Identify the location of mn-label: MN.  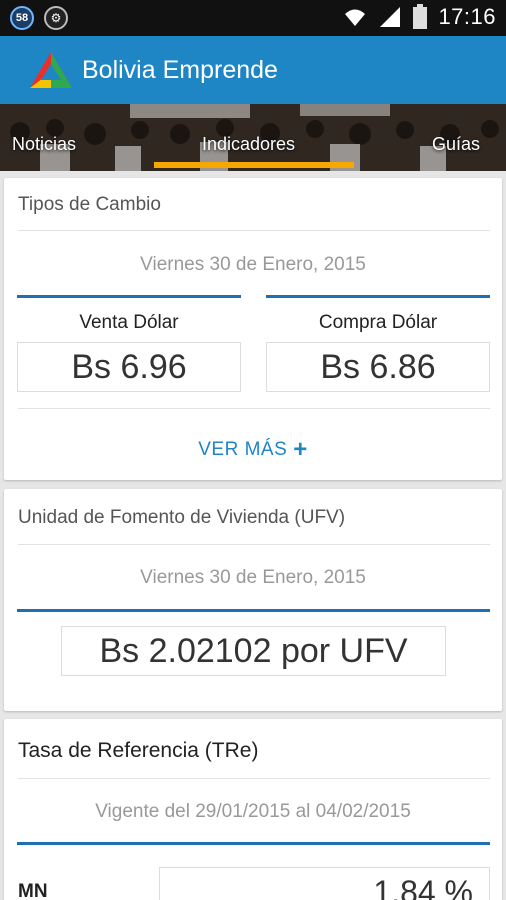
(33, 890).